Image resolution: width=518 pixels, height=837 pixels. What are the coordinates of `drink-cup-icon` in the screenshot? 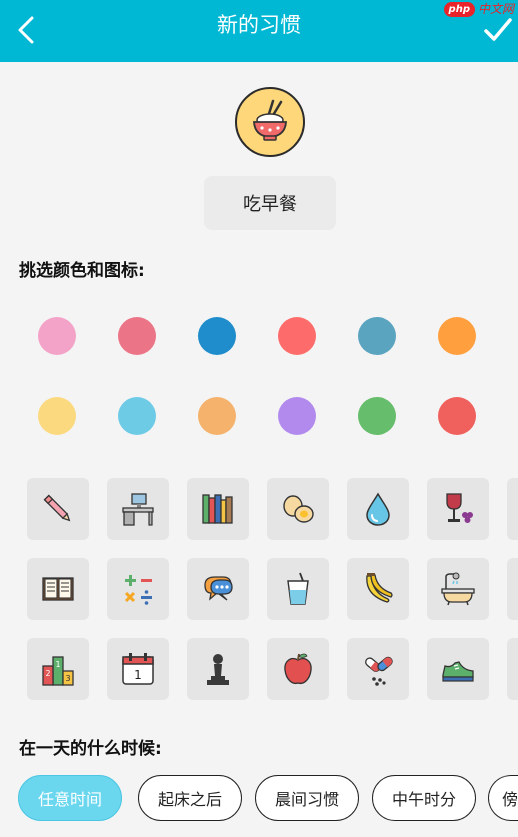 It's located at (298, 589).